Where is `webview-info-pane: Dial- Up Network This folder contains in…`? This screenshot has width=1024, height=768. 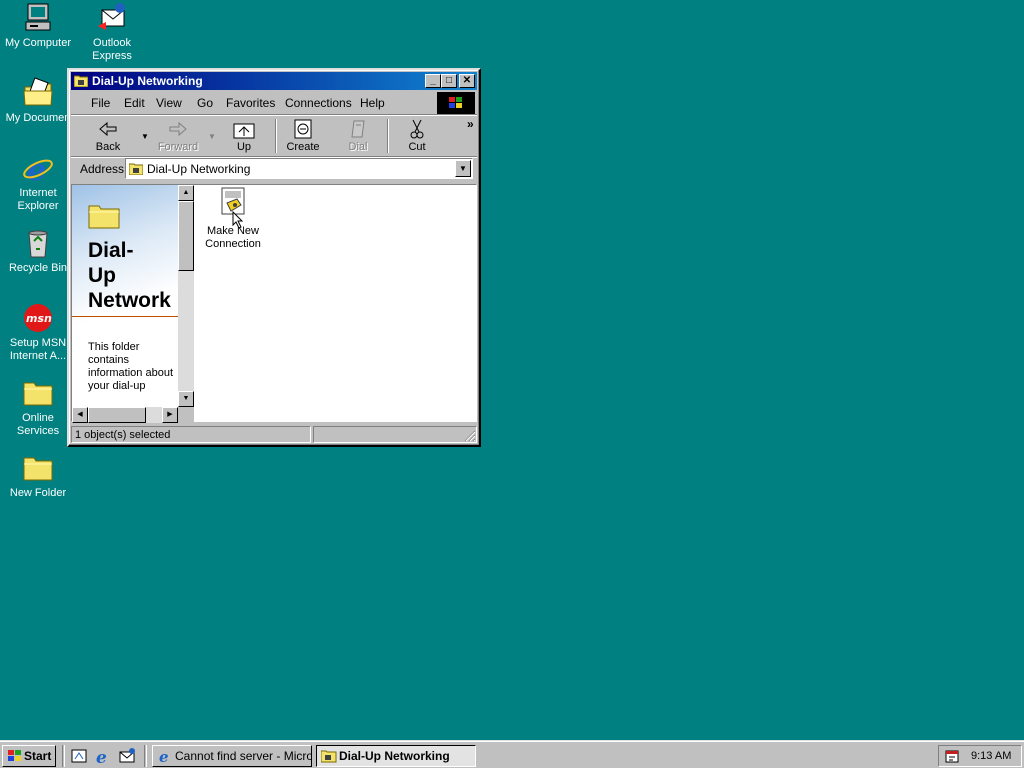 webview-info-pane: Dial- Up Network This folder contains in… is located at coordinates (125, 296).